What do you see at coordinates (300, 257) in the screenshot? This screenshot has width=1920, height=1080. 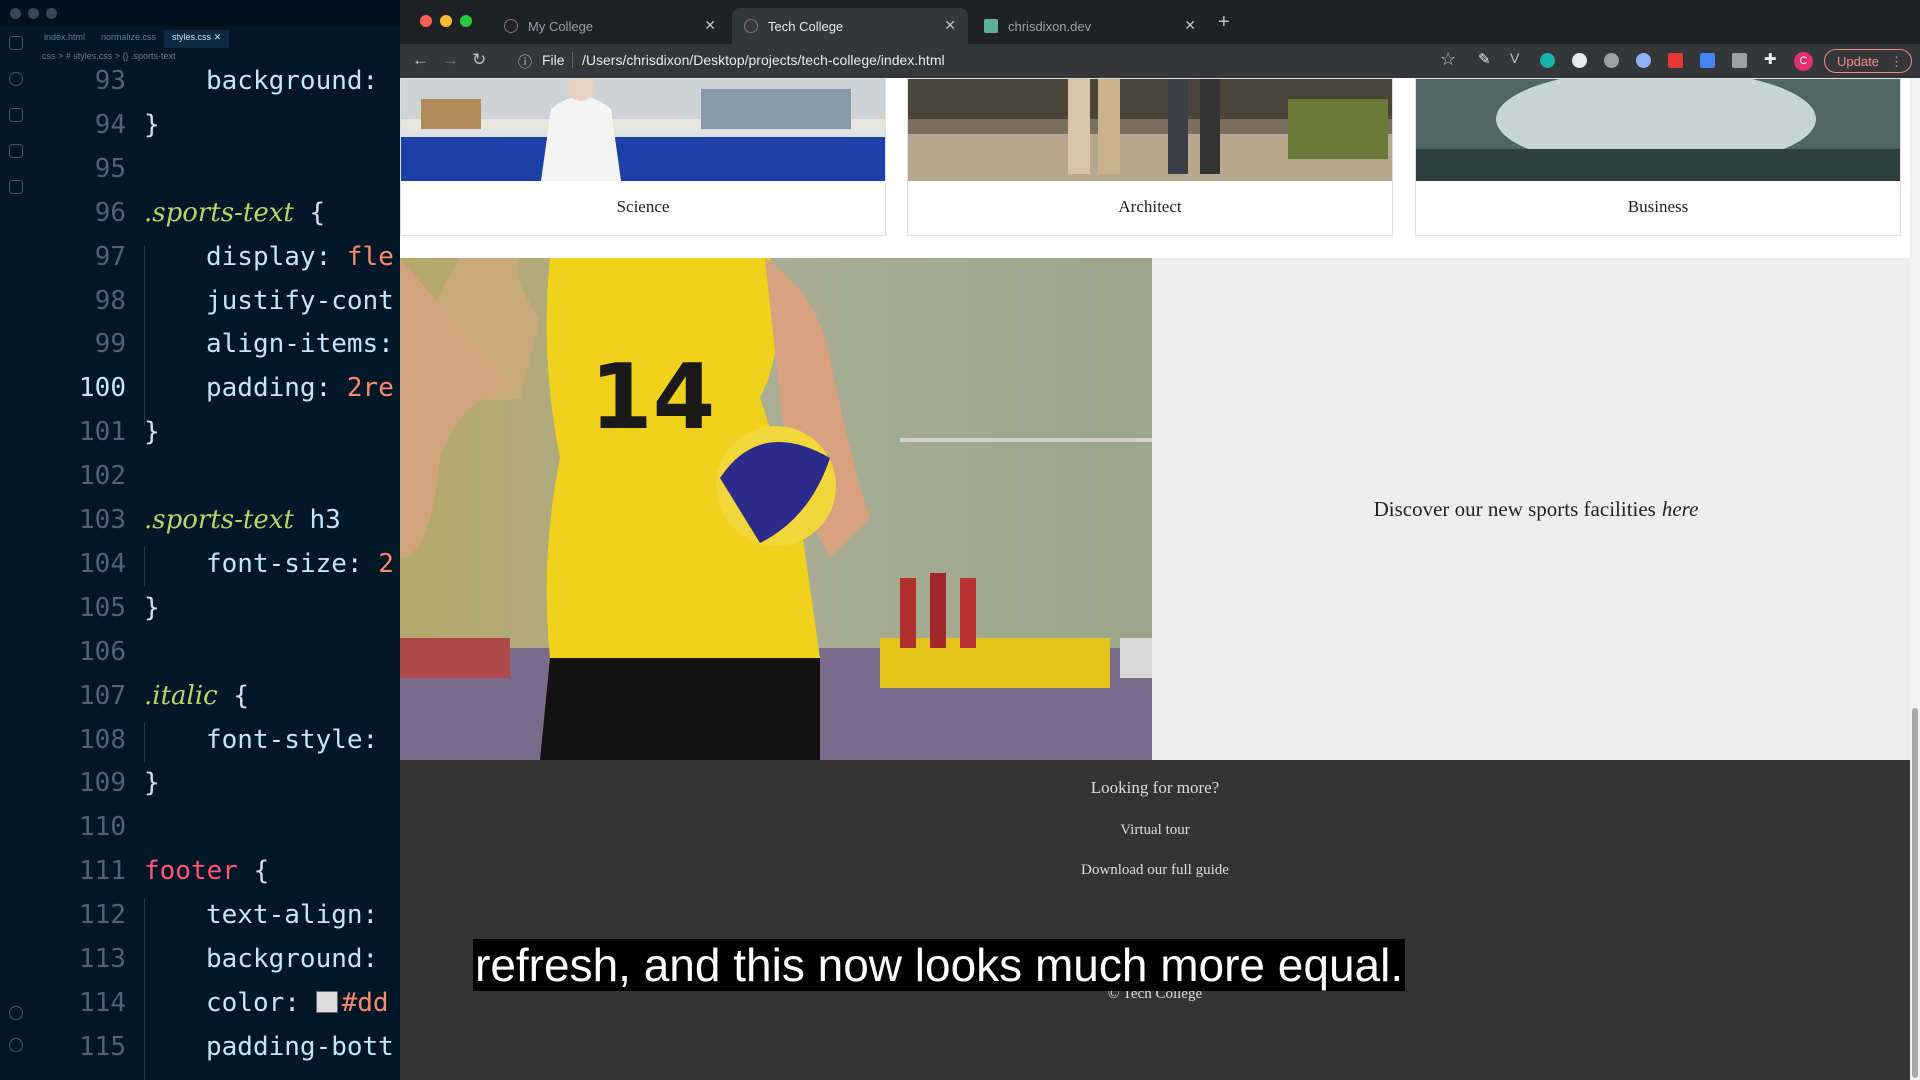 I see `code-line: display: fle` at bounding box center [300, 257].